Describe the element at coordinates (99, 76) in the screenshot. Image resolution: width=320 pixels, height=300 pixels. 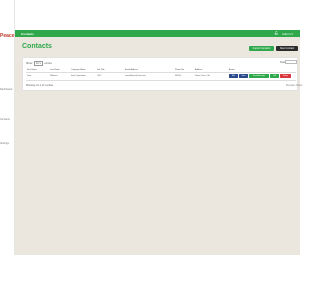
I see `cell-job-title: CEO` at that location.